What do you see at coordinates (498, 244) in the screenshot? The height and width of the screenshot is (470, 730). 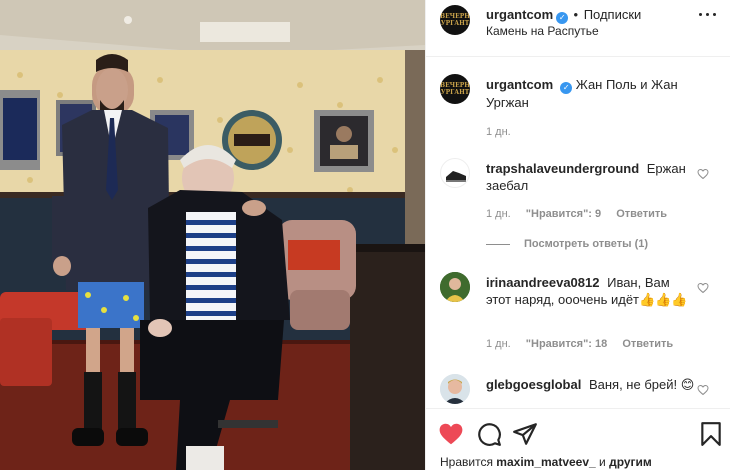 I see `replies-dash` at bounding box center [498, 244].